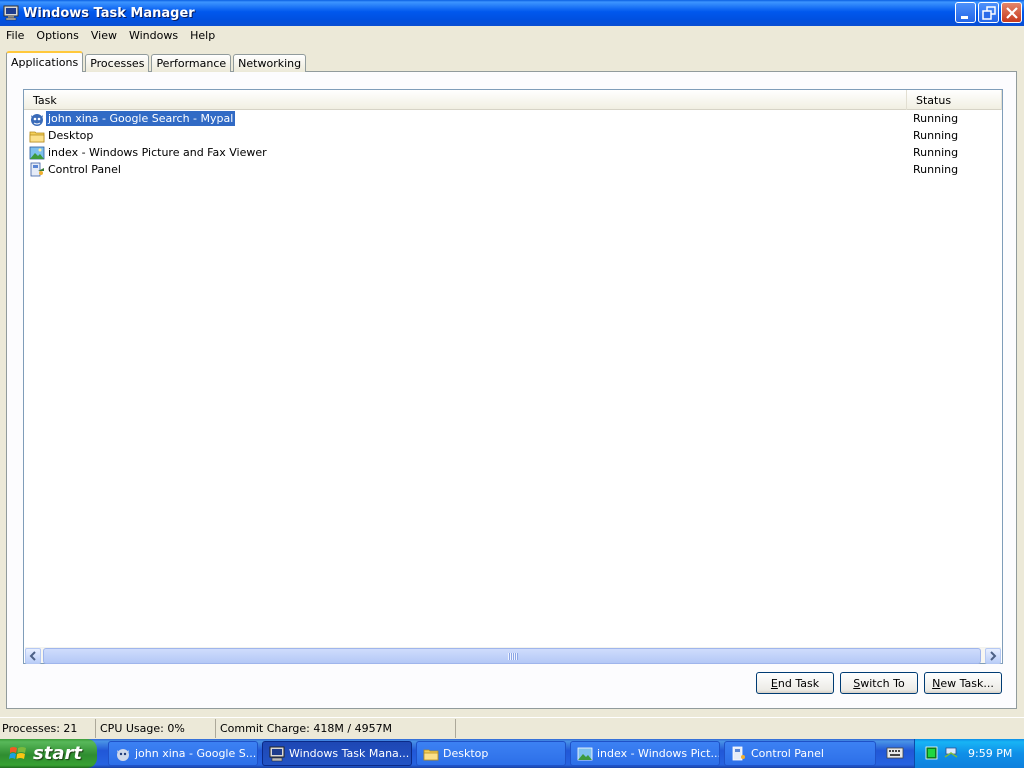  Describe the element at coordinates (57, 753) in the screenshot. I see `start-label: start` at that location.